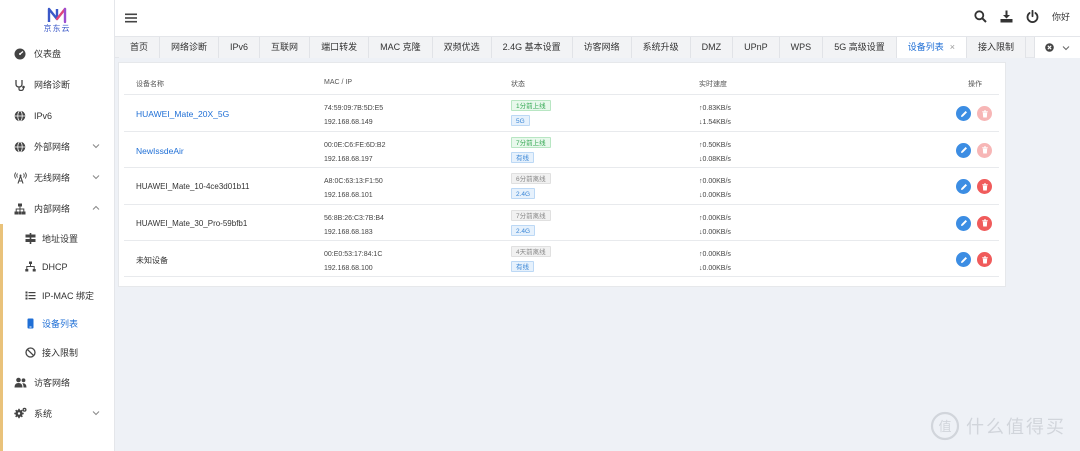  What do you see at coordinates (1057, 47) in the screenshot?
I see `tab-tools-menu` at bounding box center [1057, 47].